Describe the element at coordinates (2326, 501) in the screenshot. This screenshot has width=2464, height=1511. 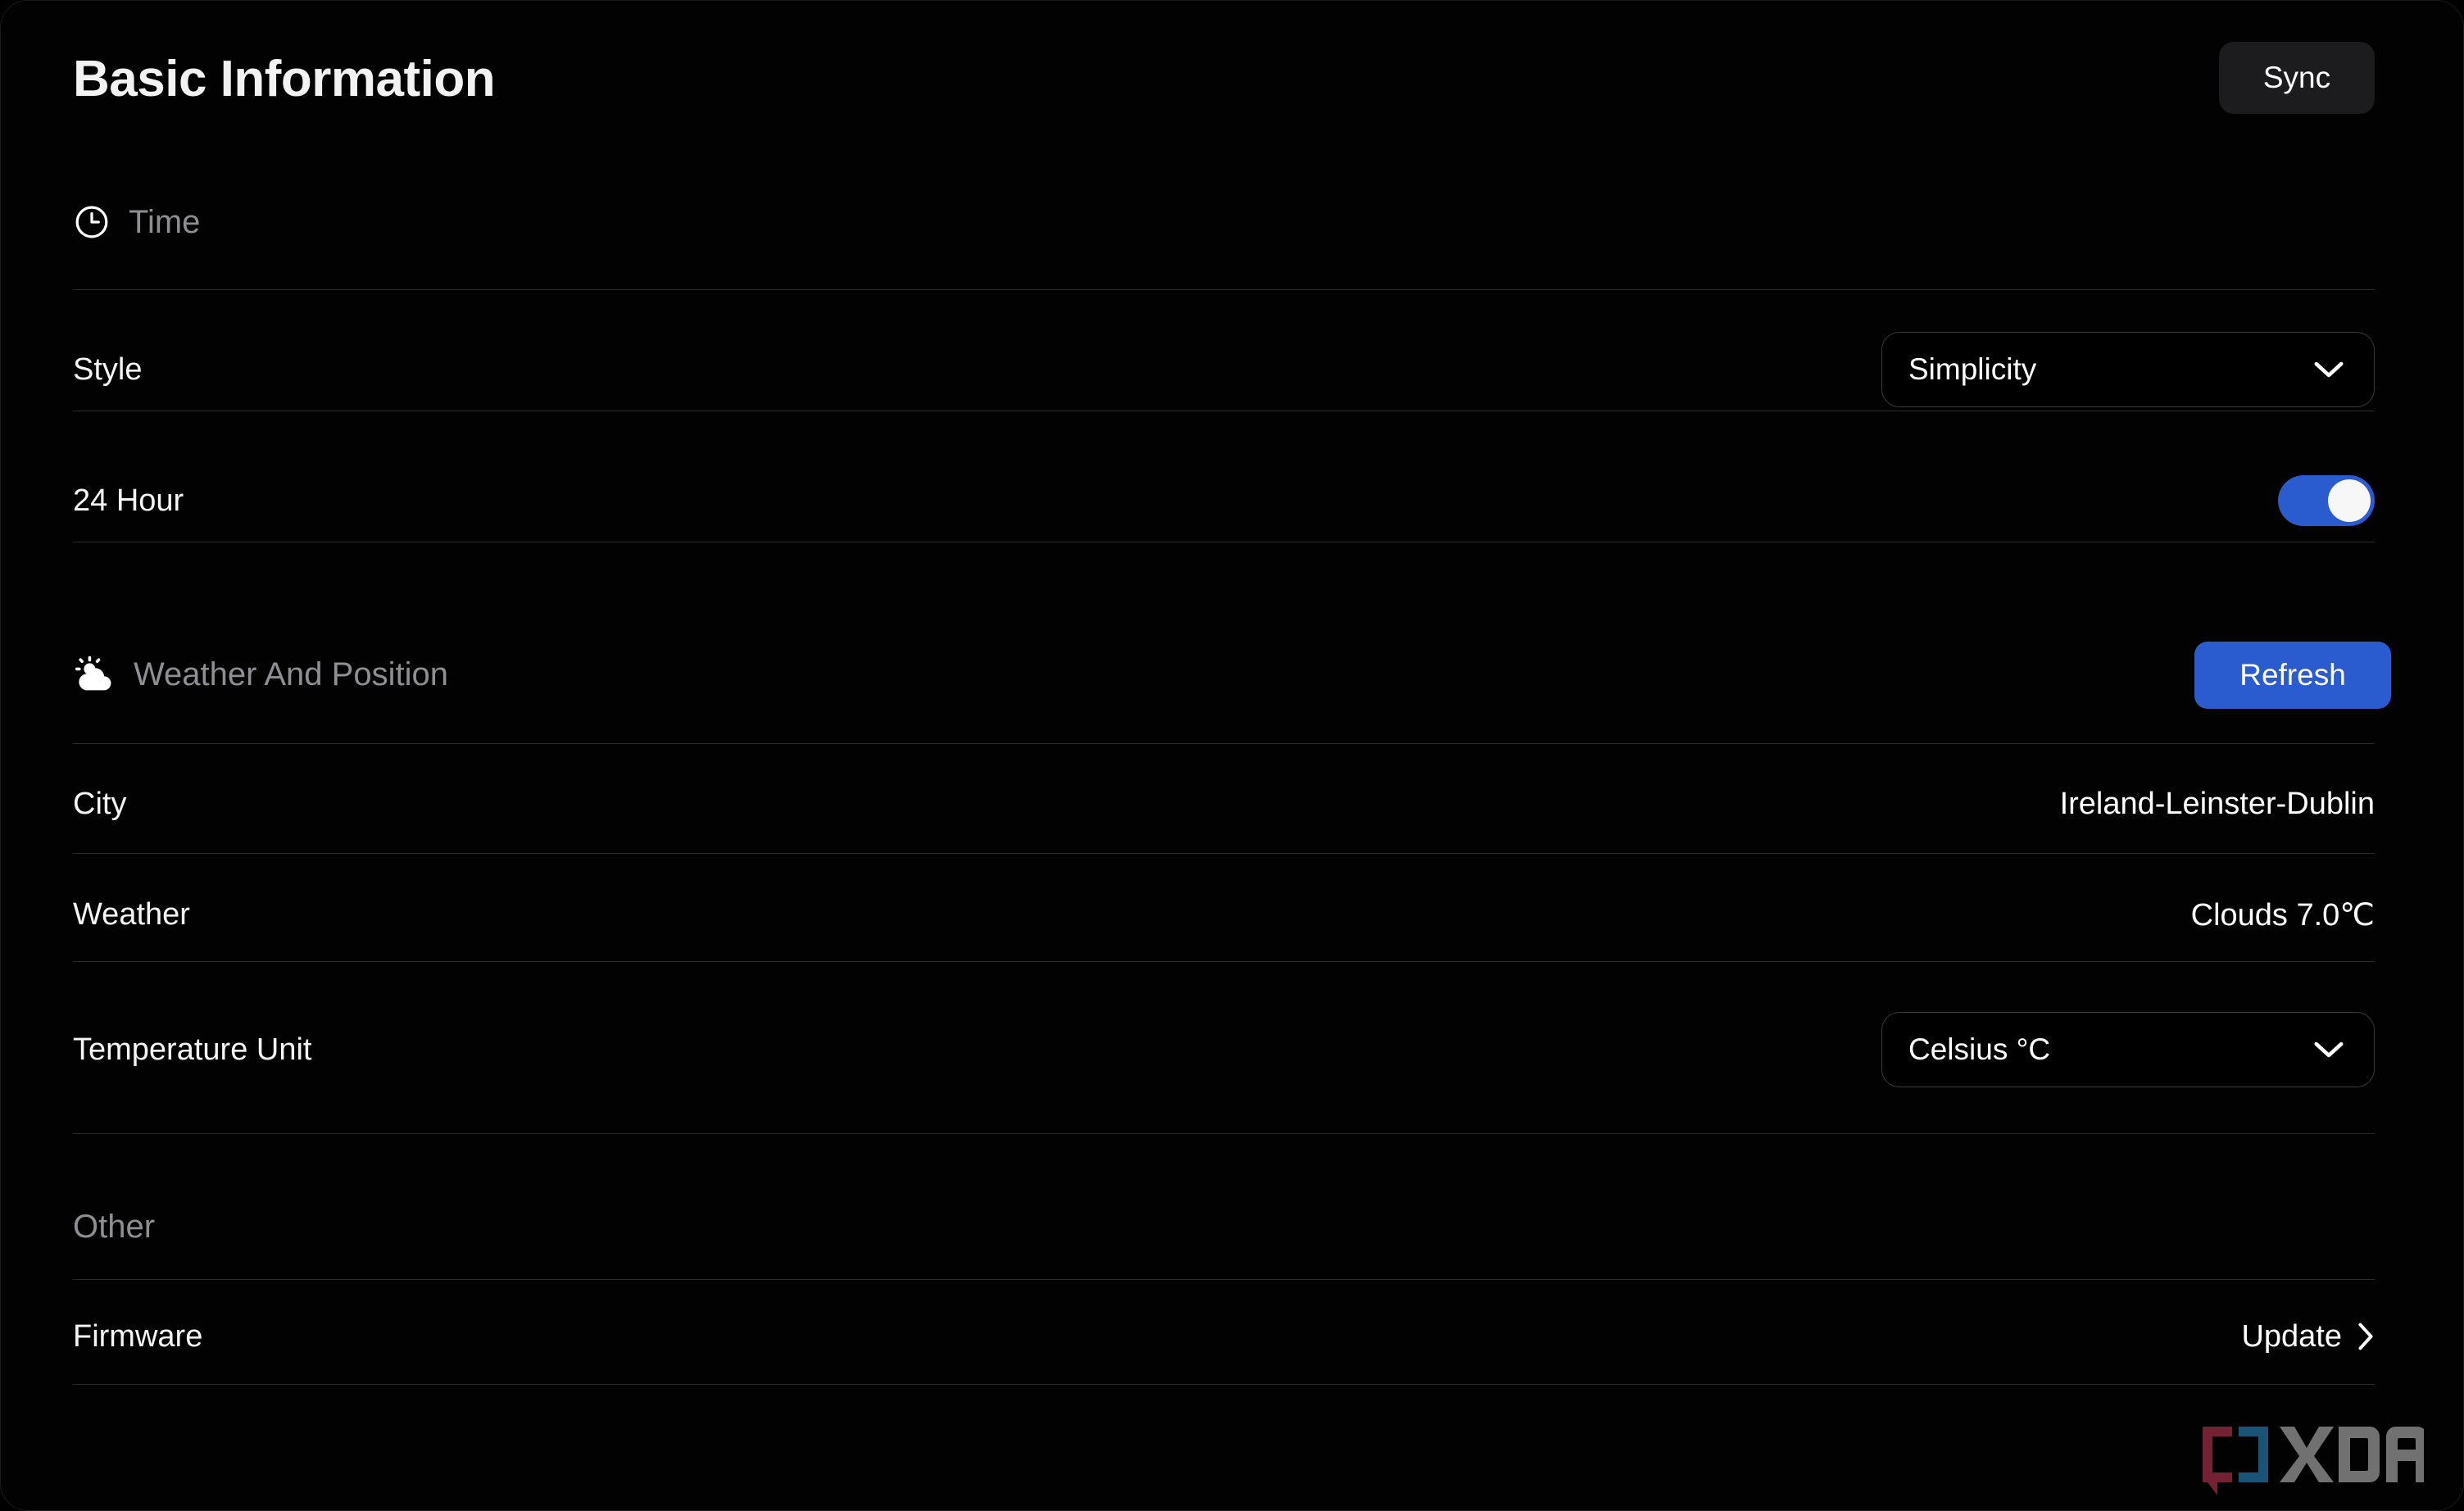
I see `24-hour-toggle` at that location.